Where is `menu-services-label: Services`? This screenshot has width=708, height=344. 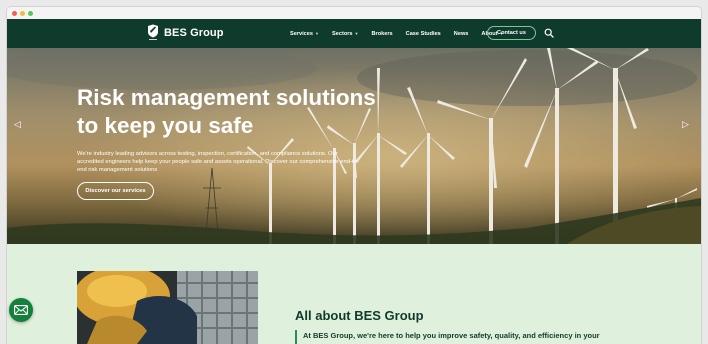
menu-services-label: Services is located at coordinates (302, 33).